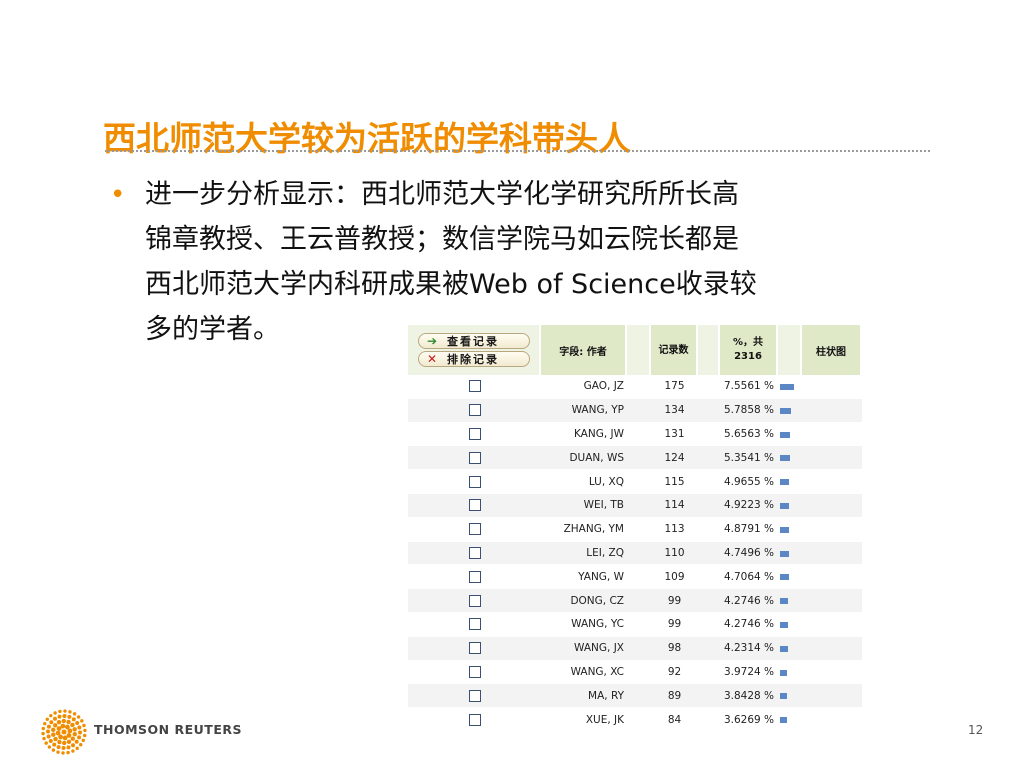 The height and width of the screenshot is (768, 1024). What do you see at coordinates (597, 410) in the screenshot?
I see `author-cell: WANG, YP` at bounding box center [597, 410].